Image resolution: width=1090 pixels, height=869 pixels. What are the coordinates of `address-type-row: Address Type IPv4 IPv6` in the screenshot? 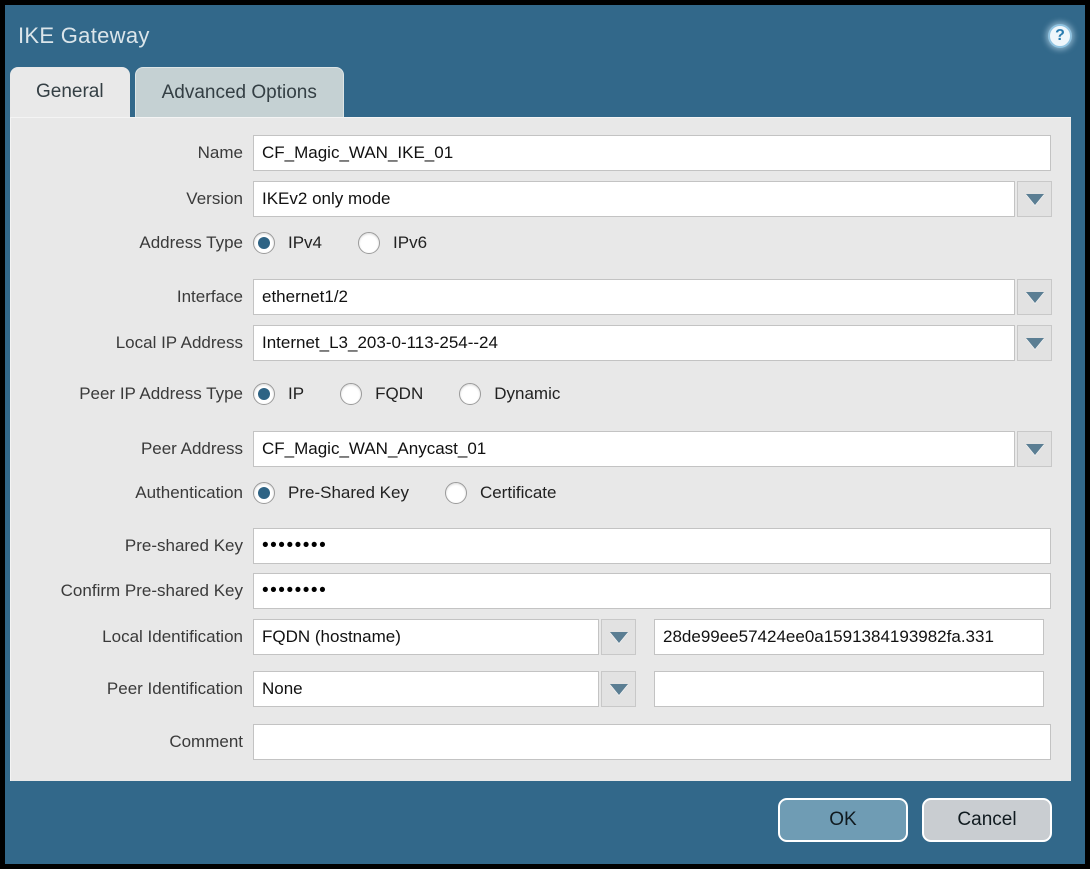 It's located at (541, 243).